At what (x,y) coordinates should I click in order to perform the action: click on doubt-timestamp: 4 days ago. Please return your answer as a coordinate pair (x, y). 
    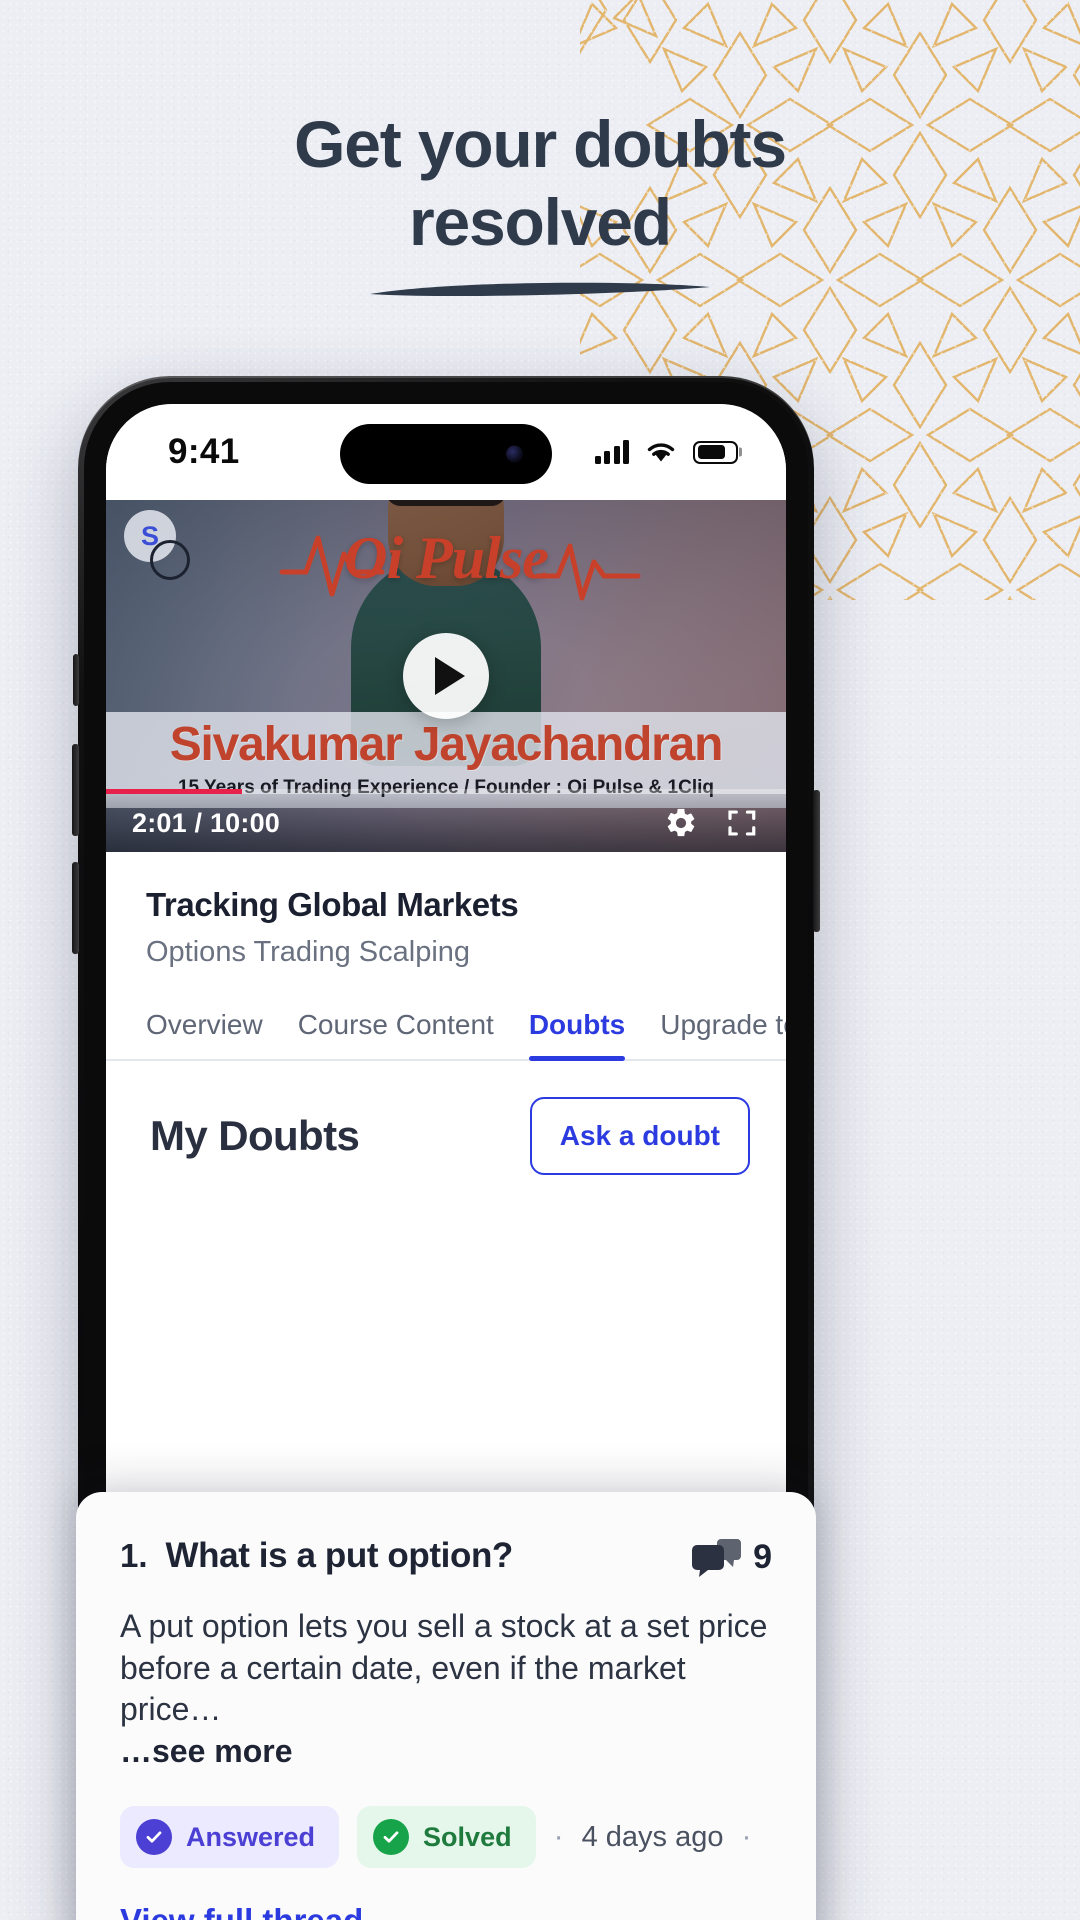
    Looking at the image, I should click on (652, 1836).